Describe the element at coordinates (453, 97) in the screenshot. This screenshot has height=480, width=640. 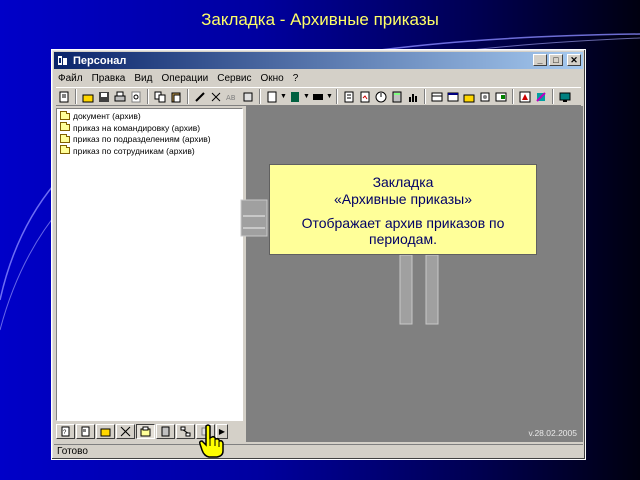
I see `calendar-icon` at that location.